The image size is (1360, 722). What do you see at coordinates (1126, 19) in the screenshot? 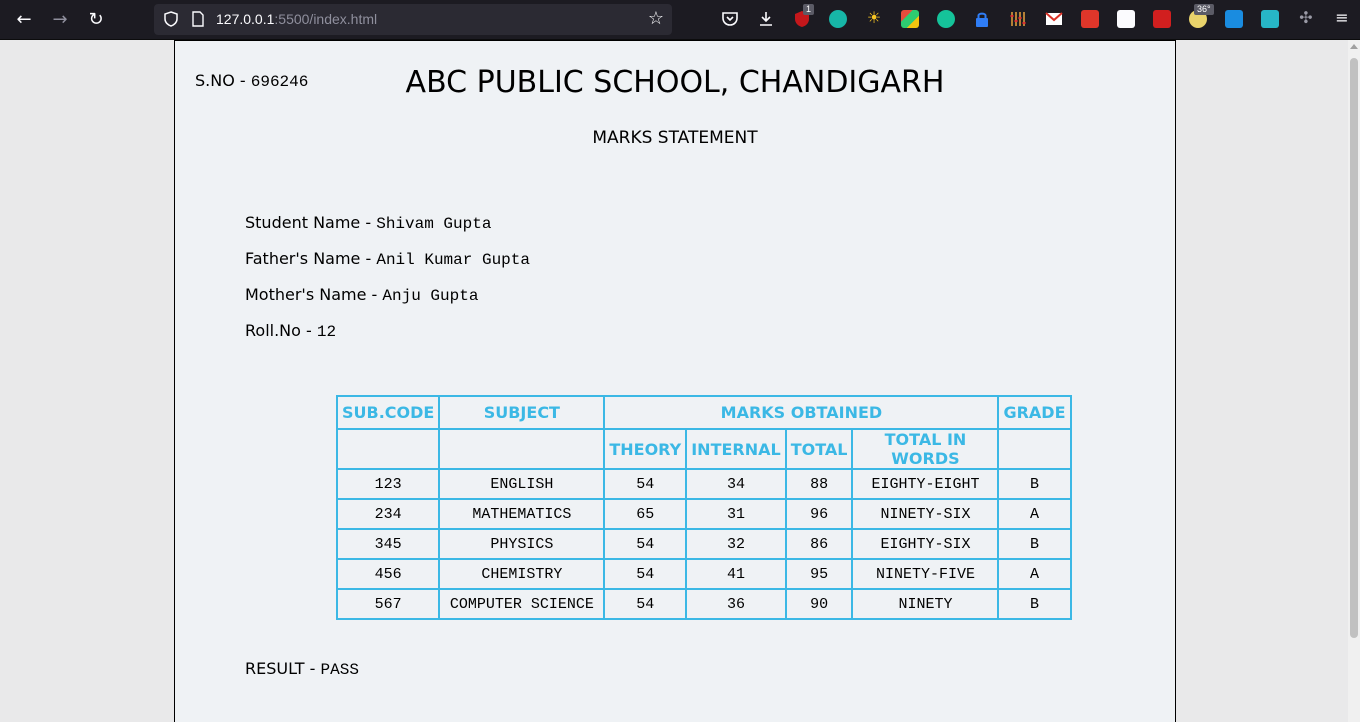
I see `qr-code-icon` at bounding box center [1126, 19].